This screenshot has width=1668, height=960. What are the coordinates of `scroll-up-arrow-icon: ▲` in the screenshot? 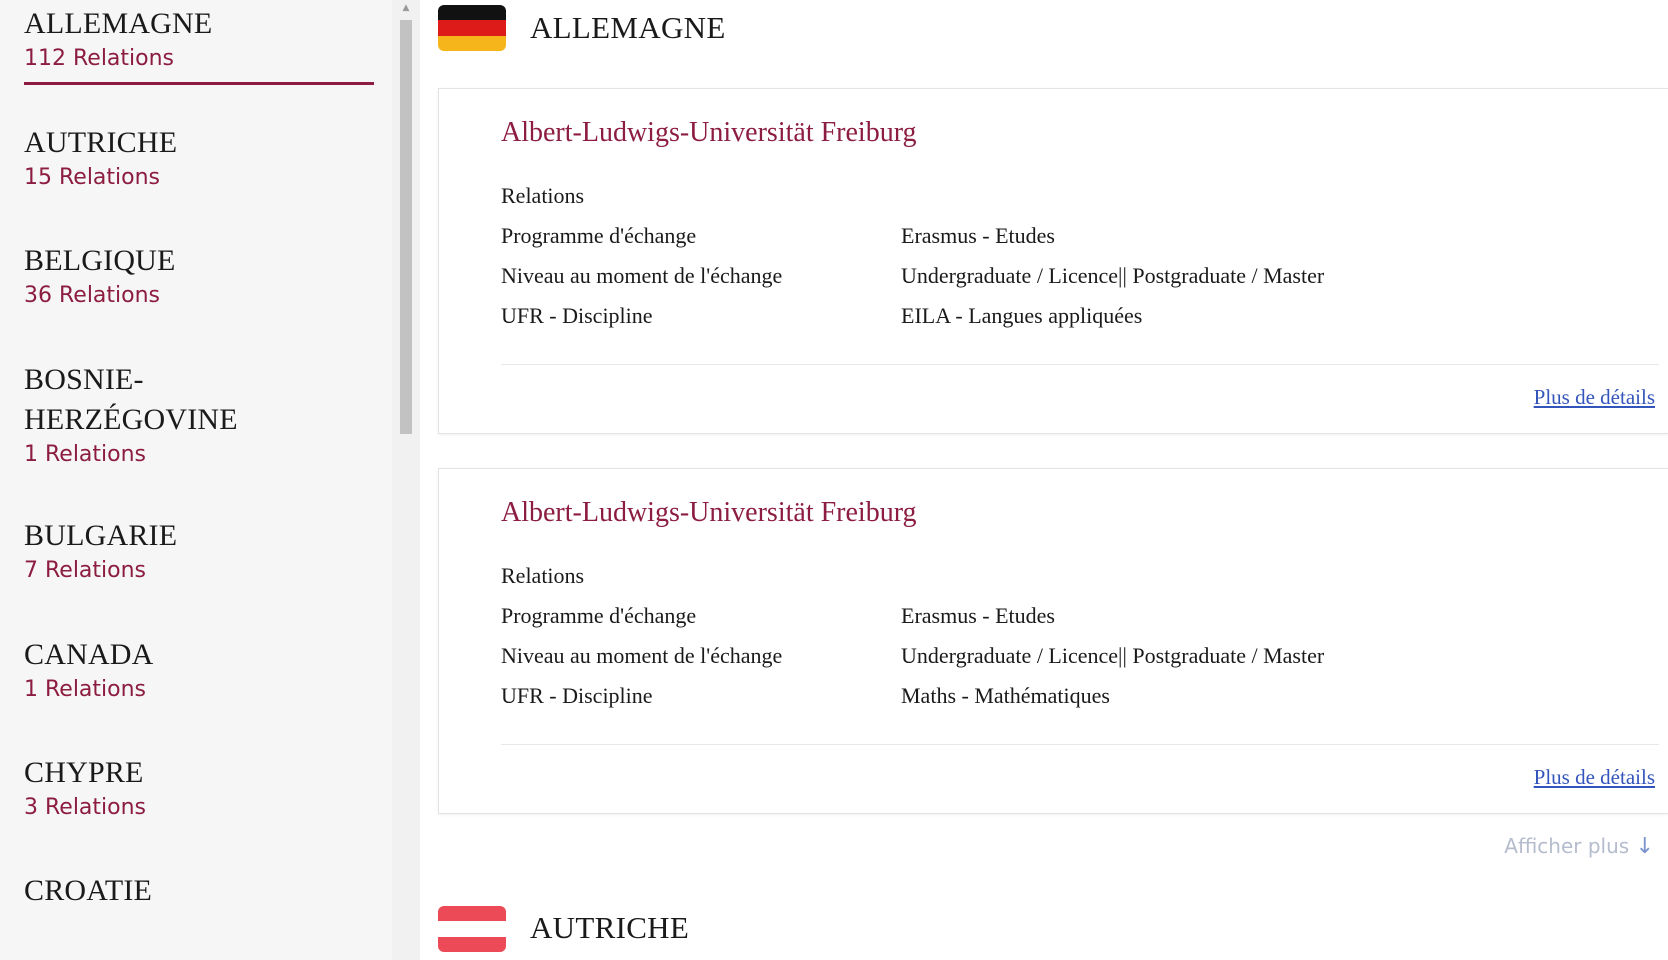 It's located at (406, 8).